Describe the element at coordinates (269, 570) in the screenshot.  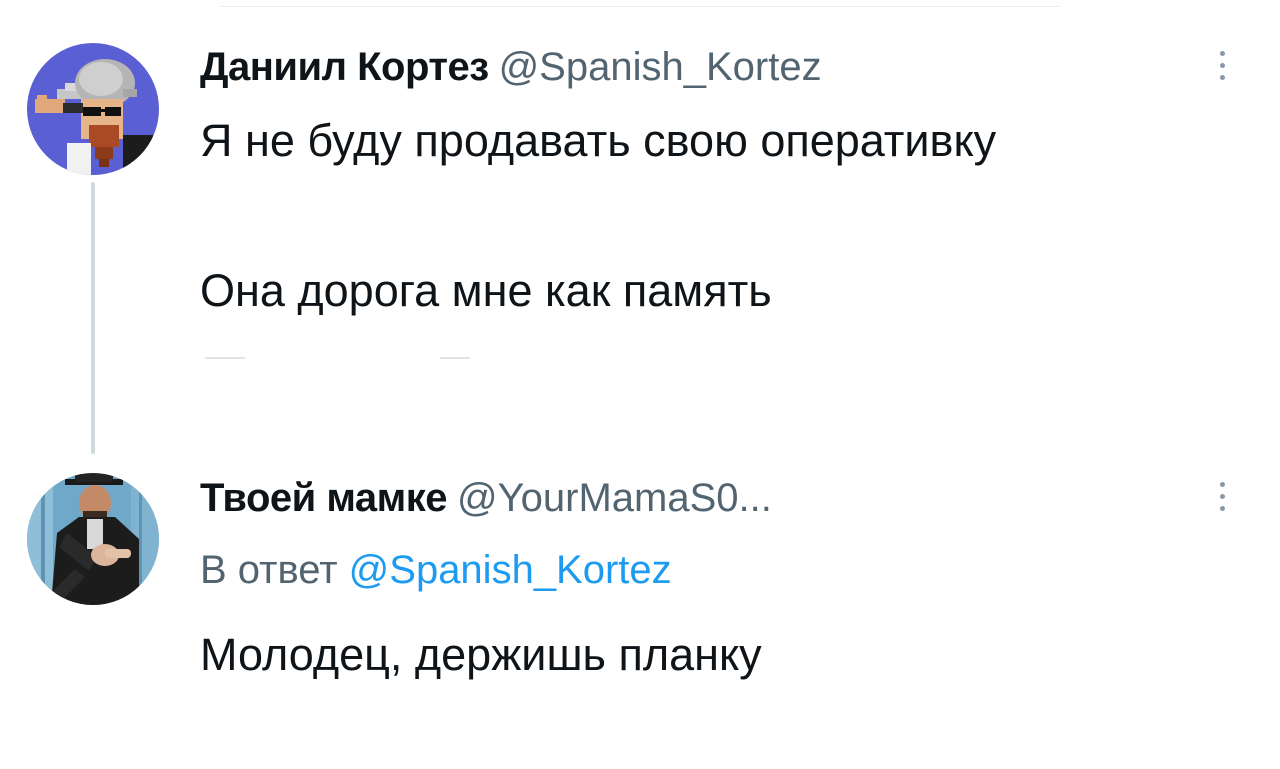
I see `reply-prefix: В ответ` at that location.